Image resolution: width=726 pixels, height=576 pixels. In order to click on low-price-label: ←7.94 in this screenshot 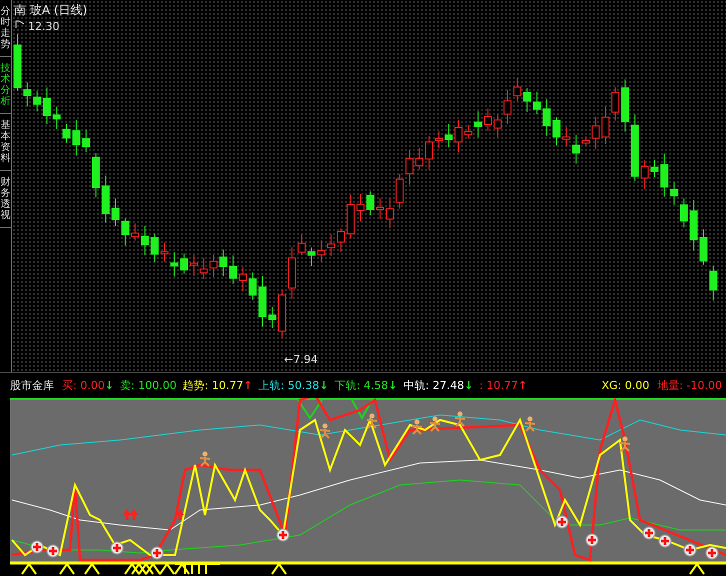, I will do `click(301, 359)`.